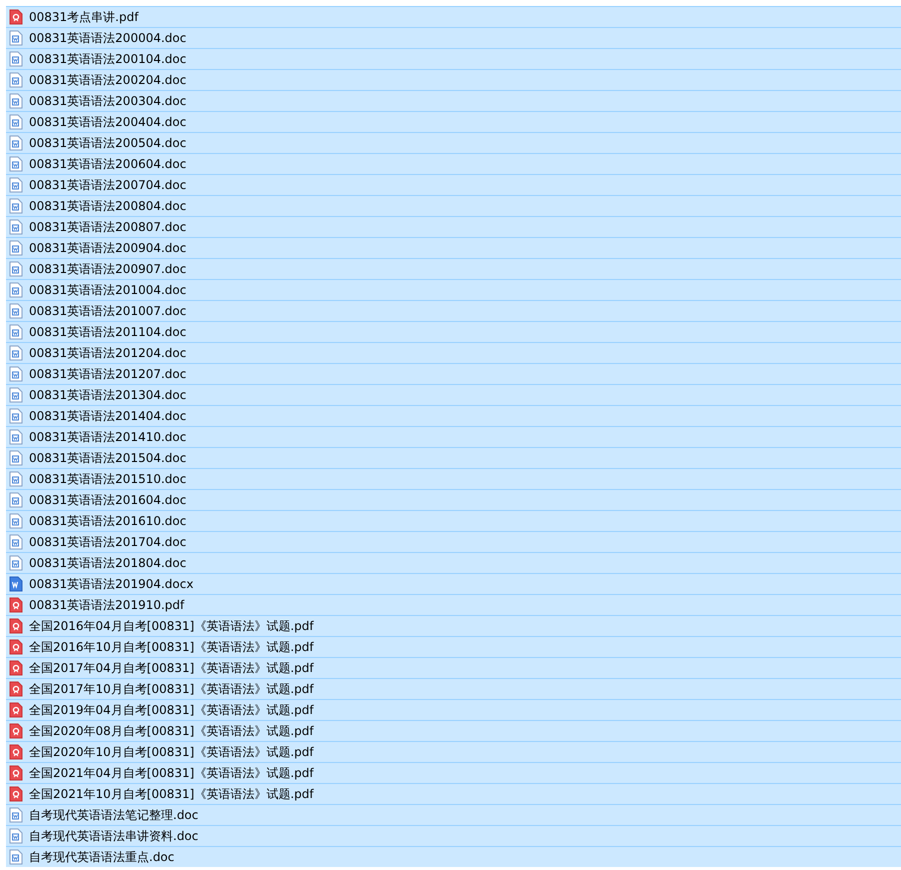  What do you see at coordinates (453, 352) in the screenshot?
I see `file-row: 00831英语语法201204.doc` at bounding box center [453, 352].